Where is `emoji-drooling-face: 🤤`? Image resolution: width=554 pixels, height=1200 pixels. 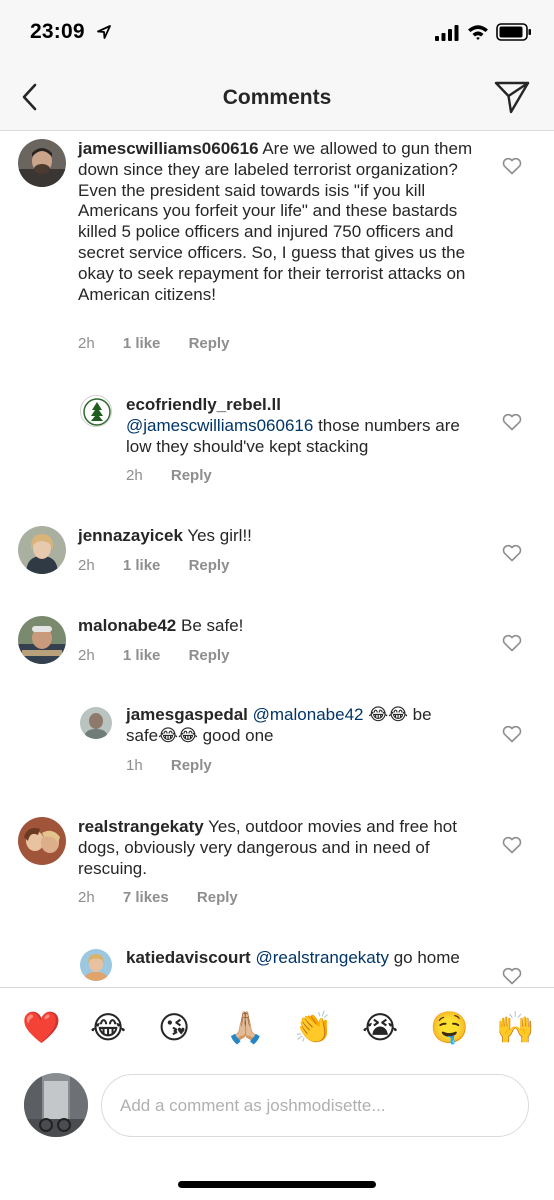
emoji-drooling-face: 🤤 is located at coordinates (449, 1028).